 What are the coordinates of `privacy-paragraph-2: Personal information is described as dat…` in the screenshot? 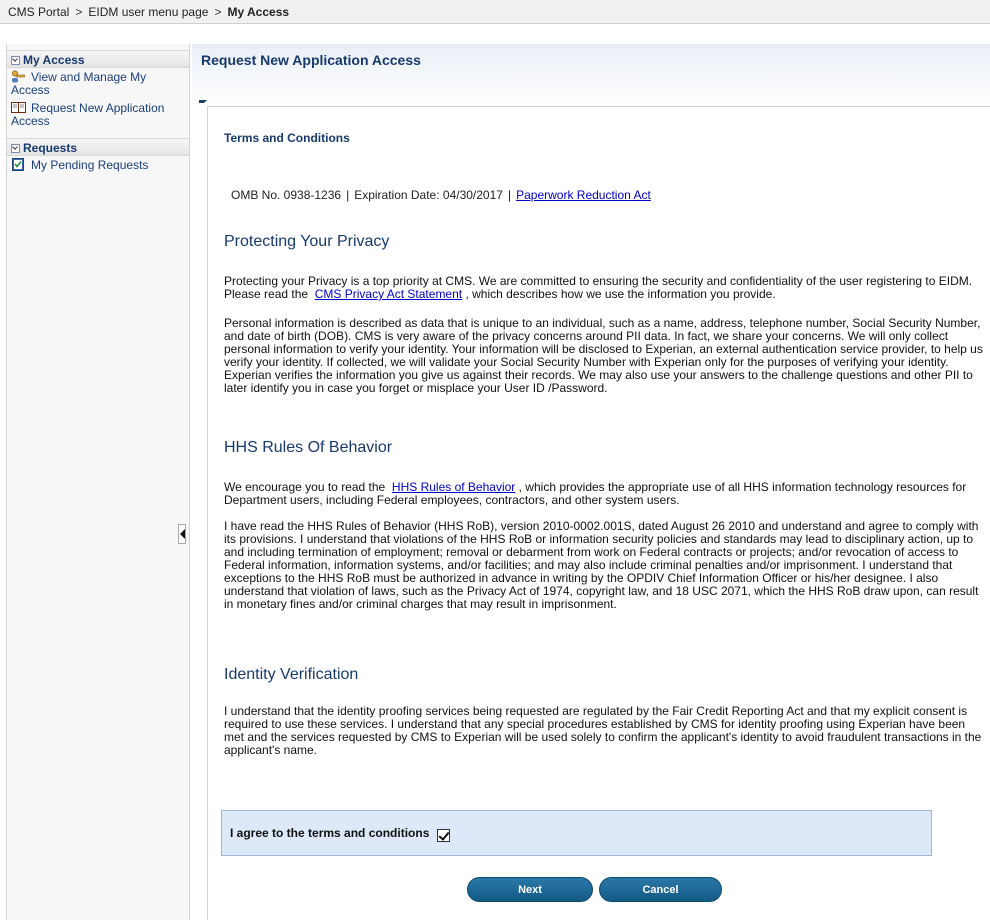 It's located at (603, 355).